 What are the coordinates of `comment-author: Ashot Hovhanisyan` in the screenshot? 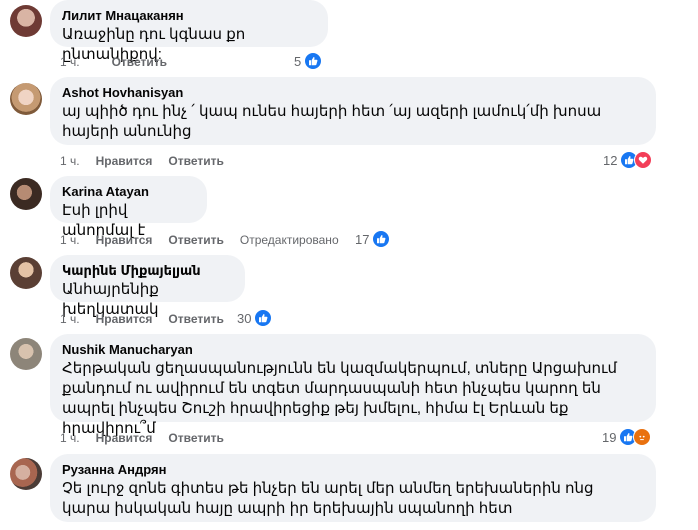 It's located at (353, 93).